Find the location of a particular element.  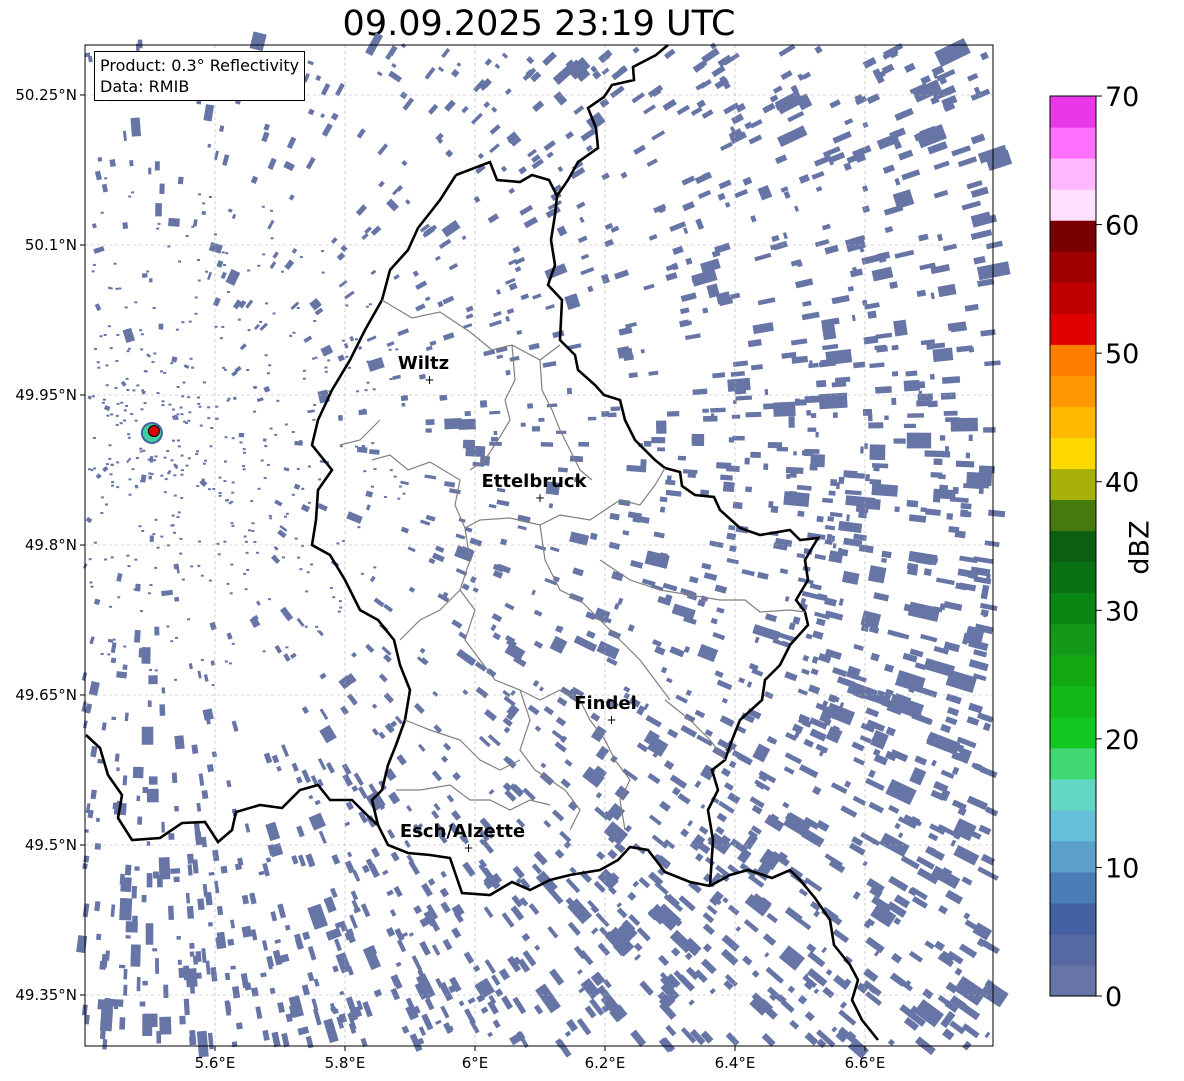

colorbar-tick-label: 30 is located at coordinates (1122, 611).